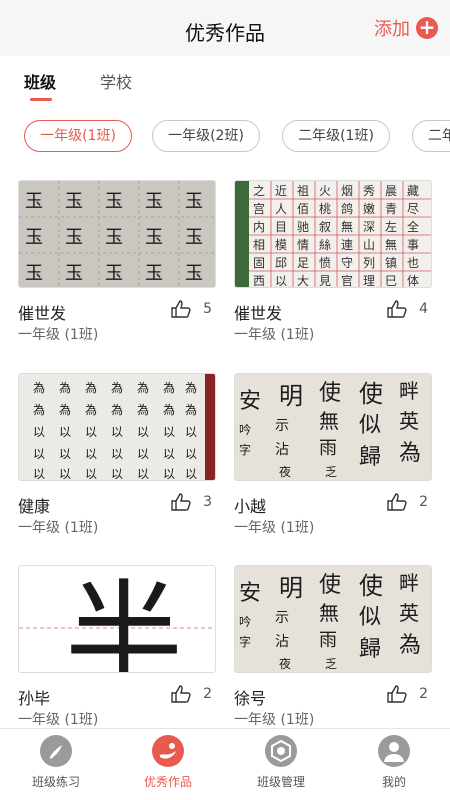 This screenshot has height=800, width=450. What do you see at coordinates (168, 762) in the screenshot?
I see `nav-excellent-works: 优秀作品` at bounding box center [168, 762].